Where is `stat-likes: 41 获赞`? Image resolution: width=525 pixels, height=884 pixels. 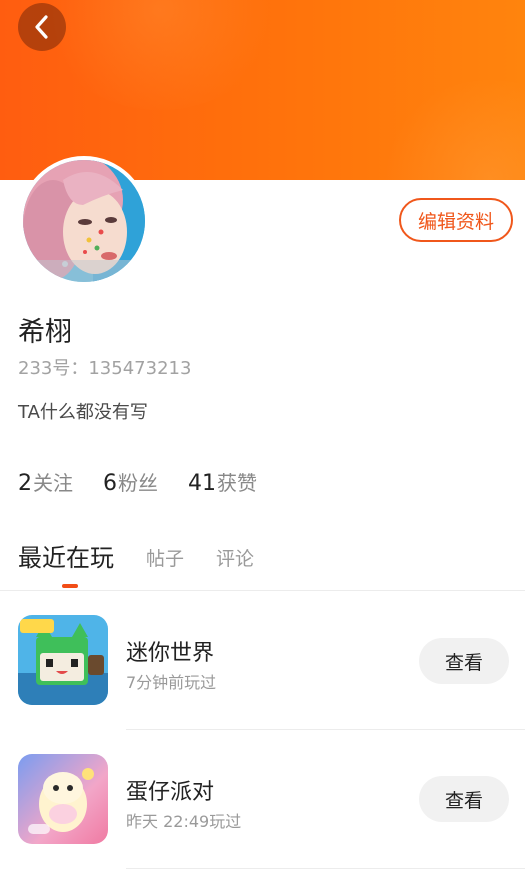 stat-likes: 41 获赞 is located at coordinates (222, 481).